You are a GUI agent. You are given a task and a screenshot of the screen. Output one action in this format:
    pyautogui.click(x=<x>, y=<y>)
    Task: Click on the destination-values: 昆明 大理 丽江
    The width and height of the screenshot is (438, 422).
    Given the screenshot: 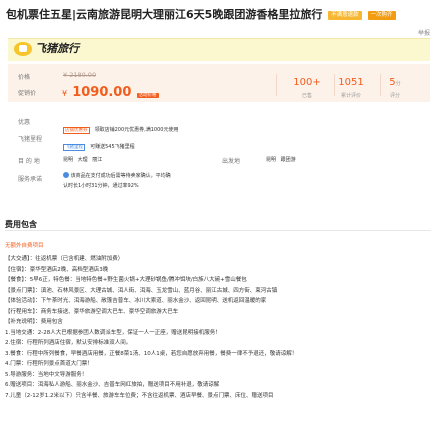 What is the action you would take?
    pyautogui.click(x=82, y=159)
    